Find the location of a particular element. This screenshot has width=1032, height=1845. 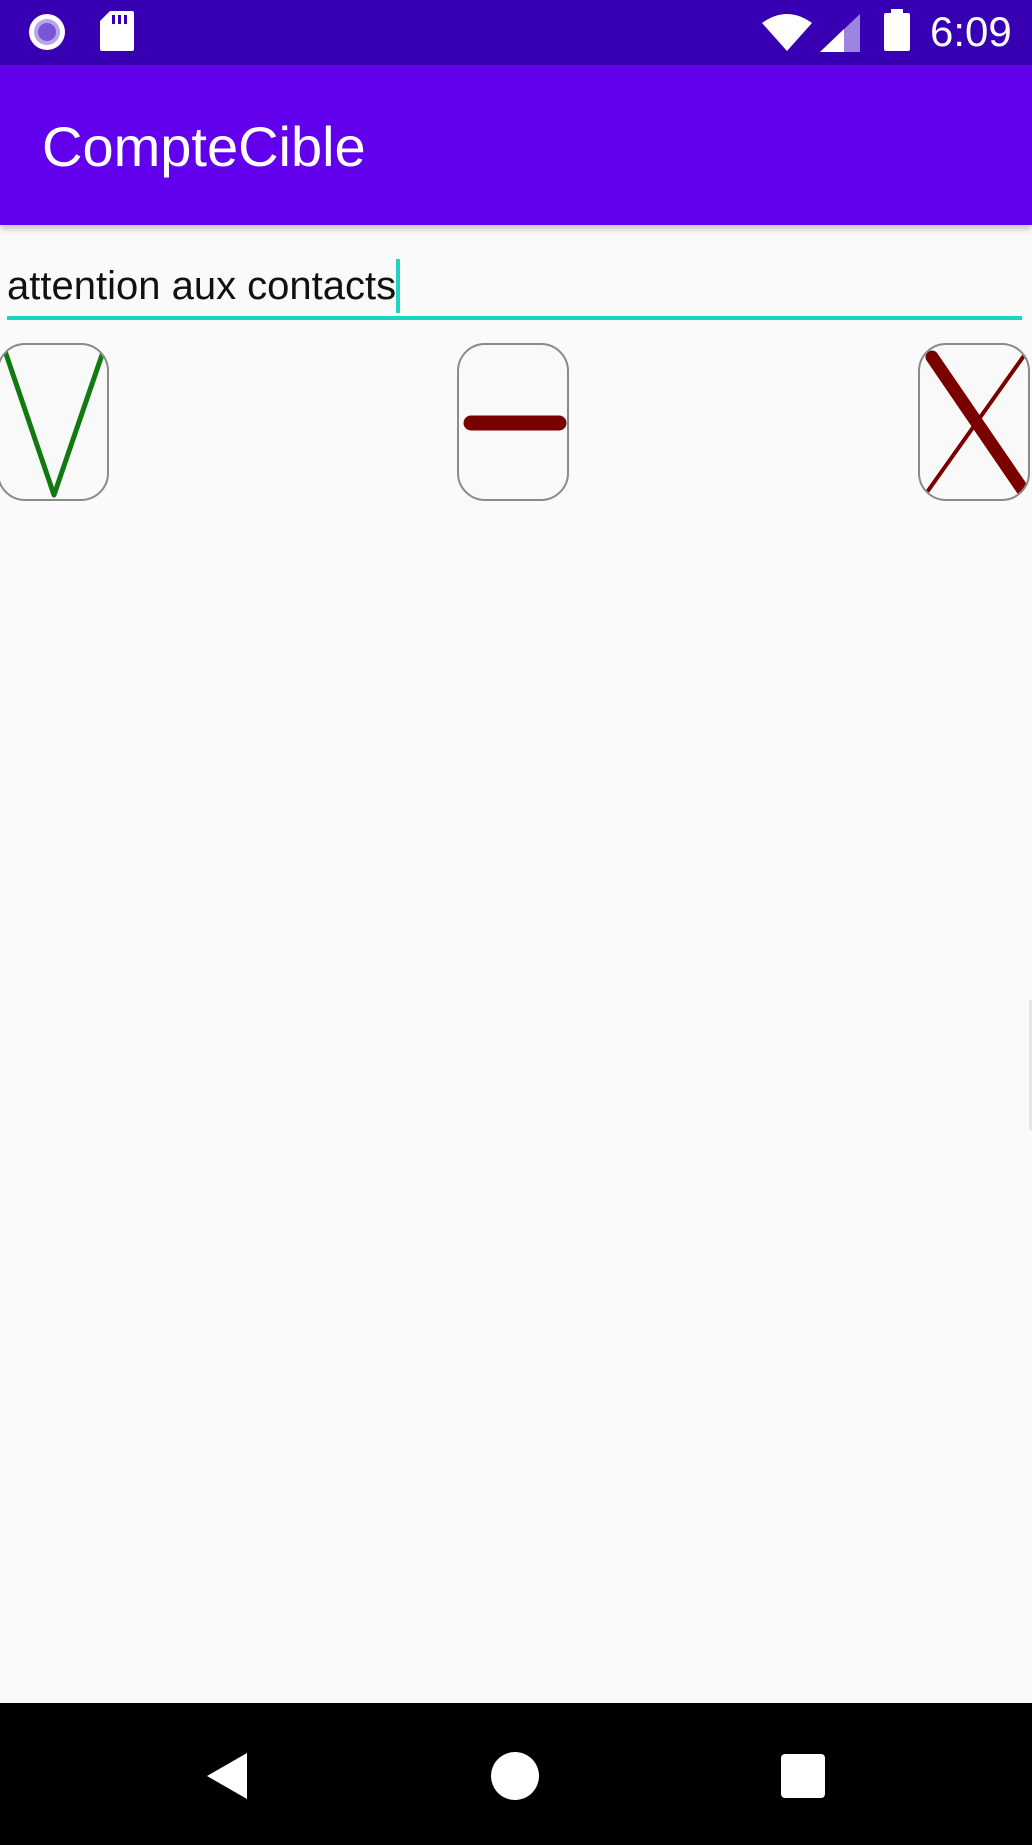

neutral-dash-button is located at coordinates (513, 422).